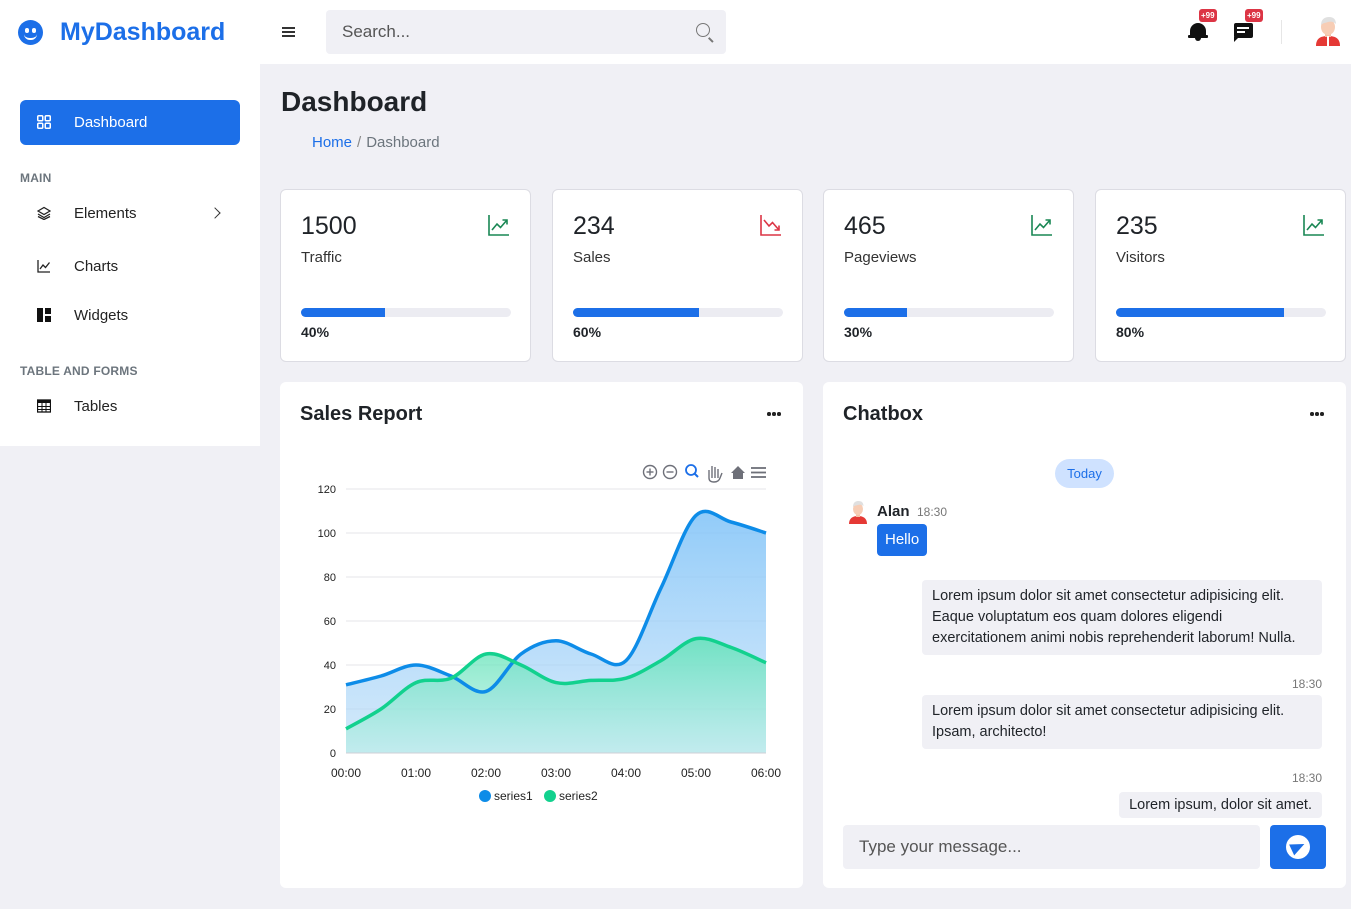 The width and height of the screenshot is (1351, 909). I want to click on y-tick-label: 100, so click(327, 534).